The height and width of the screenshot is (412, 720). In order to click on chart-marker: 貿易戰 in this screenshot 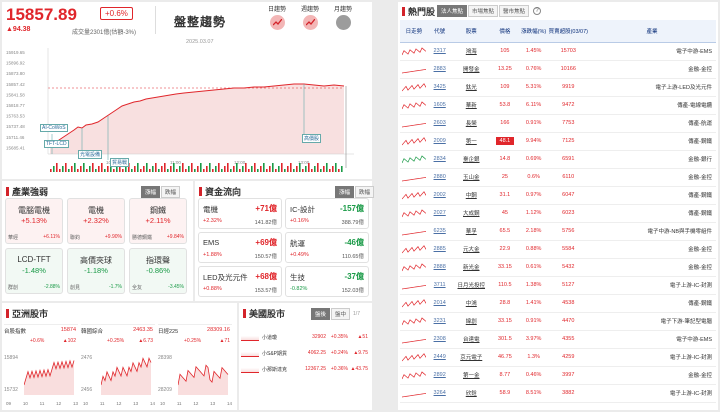, I will do `click(120, 162)`.